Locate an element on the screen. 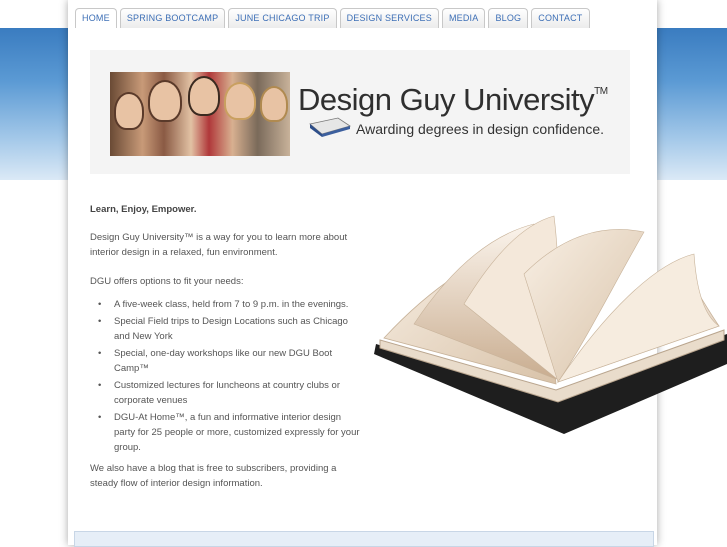 The height and width of the screenshot is (547, 727). tab-contact: CONTACT is located at coordinates (560, 18).